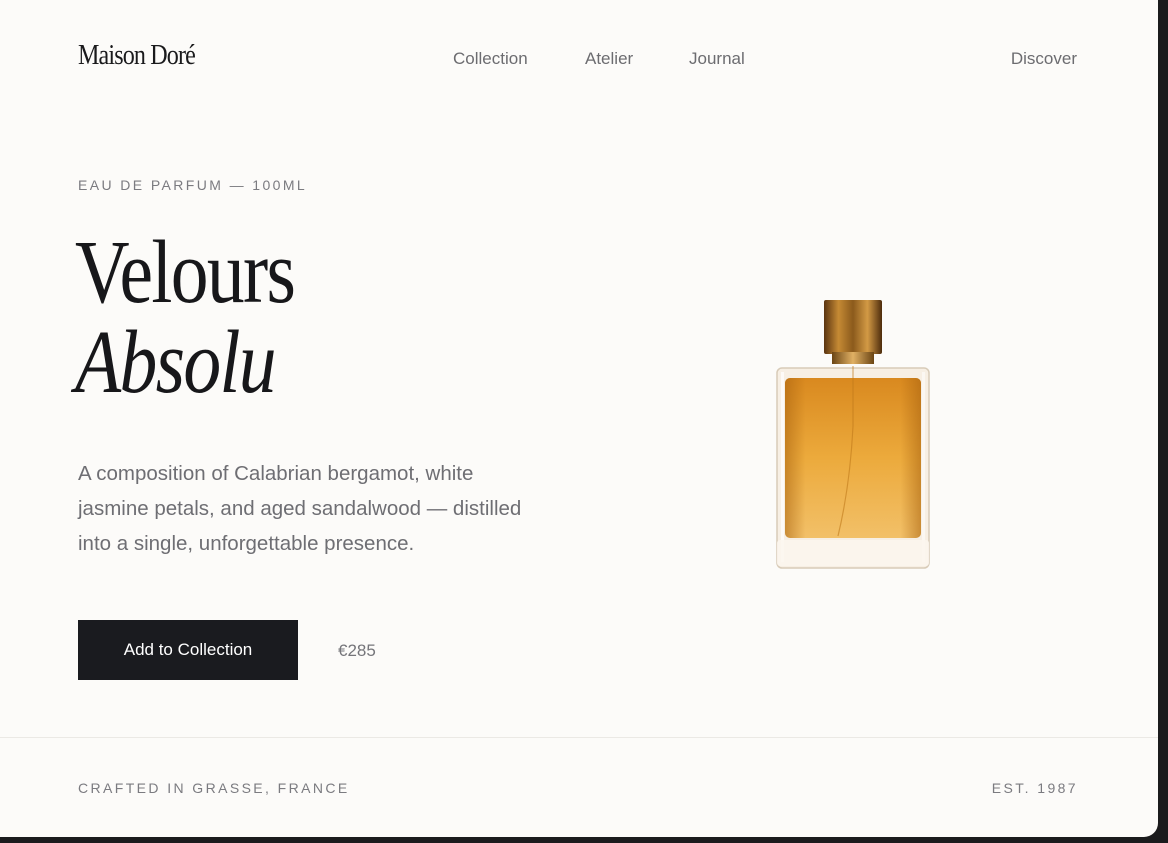 This screenshot has height=843, width=1168. Describe the element at coordinates (717, 59) in the screenshot. I see `nav-link-journal: Journal` at that location.